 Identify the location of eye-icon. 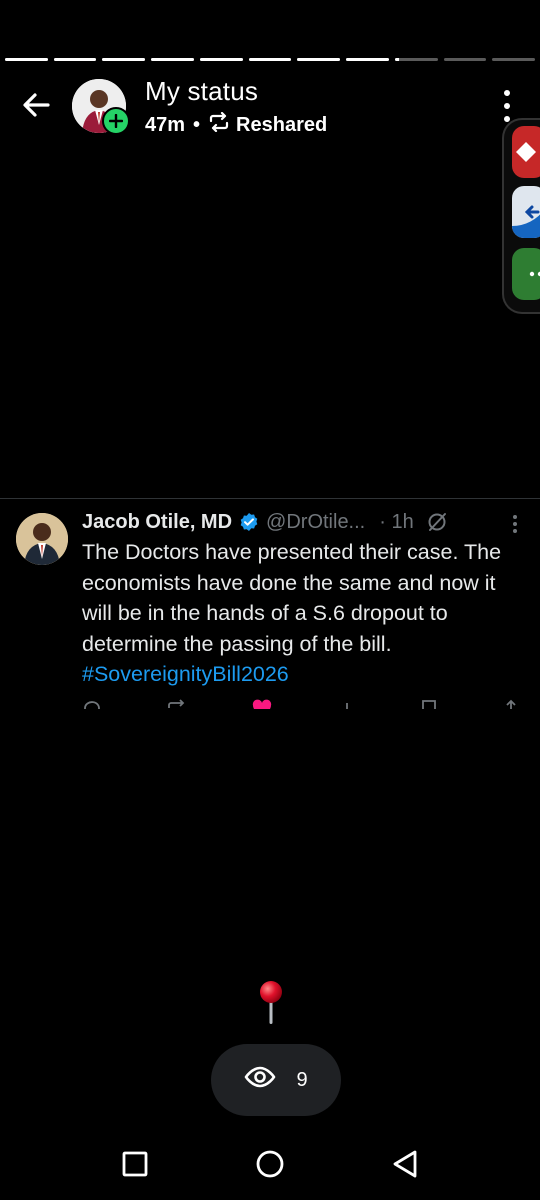
(260, 1080).